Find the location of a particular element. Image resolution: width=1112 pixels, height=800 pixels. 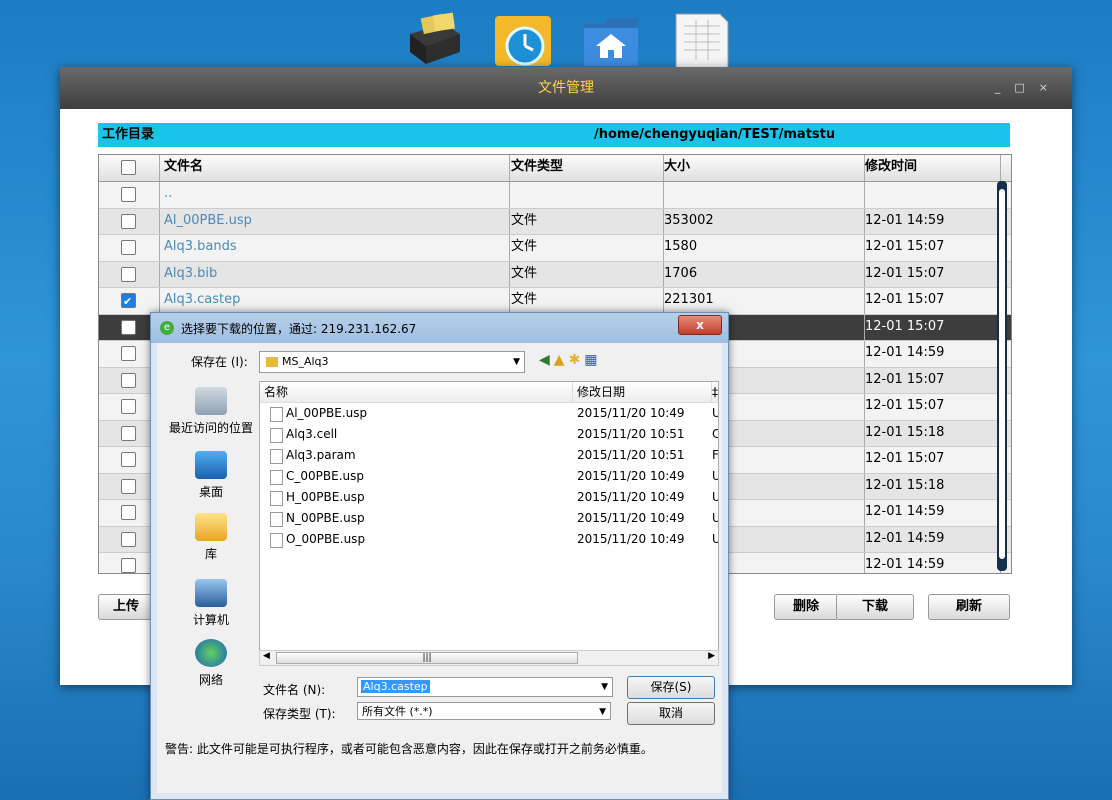

scroll-right-icon: ▶ is located at coordinates (711, 656).